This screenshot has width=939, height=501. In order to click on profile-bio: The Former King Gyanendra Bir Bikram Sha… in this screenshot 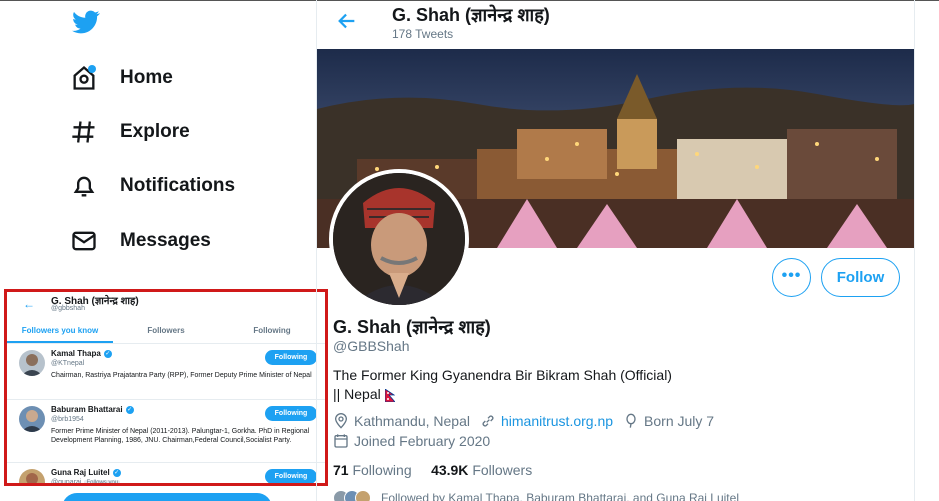, I will do `click(502, 385)`.